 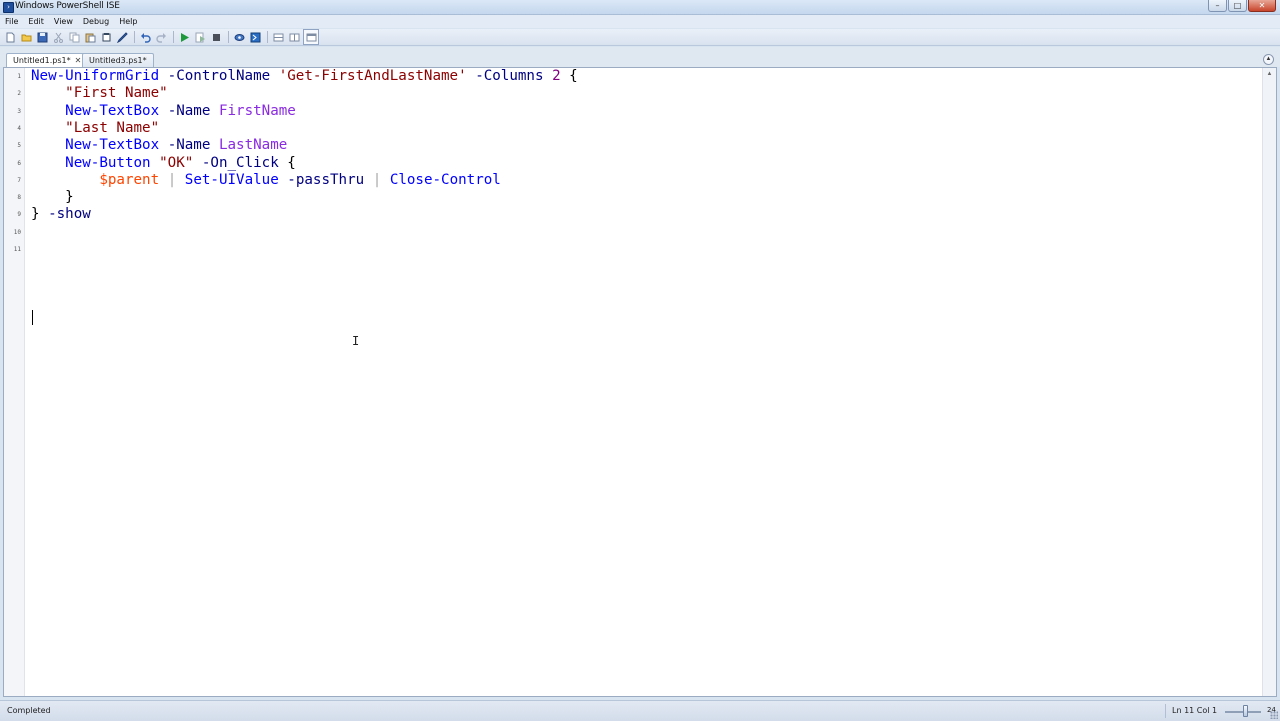 What do you see at coordinates (509, 76) in the screenshot?
I see `code-token: -Columns` at bounding box center [509, 76].